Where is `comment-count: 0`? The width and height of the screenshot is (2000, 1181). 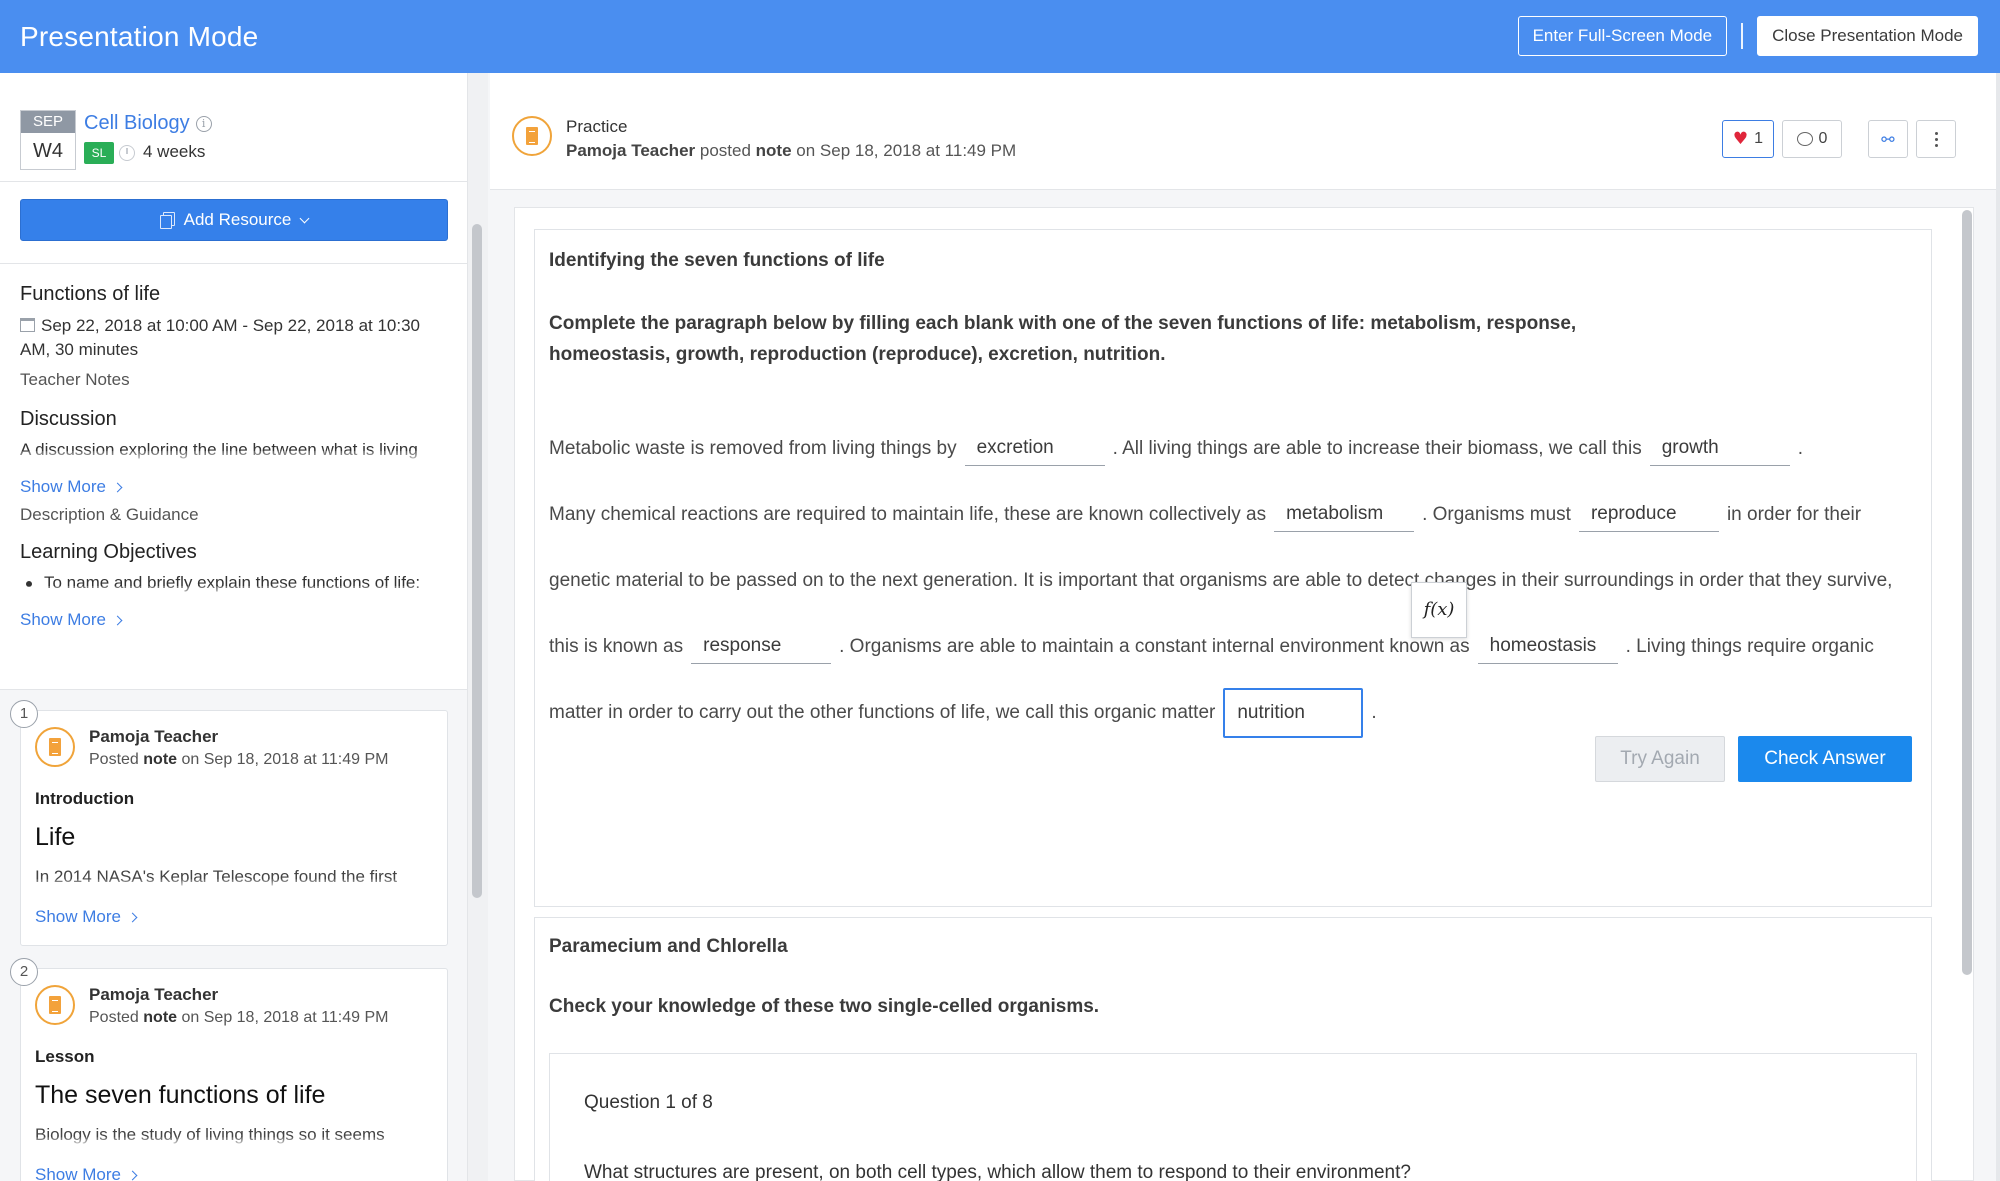 comment-count: 0 is located at coordinates (1823, 138).